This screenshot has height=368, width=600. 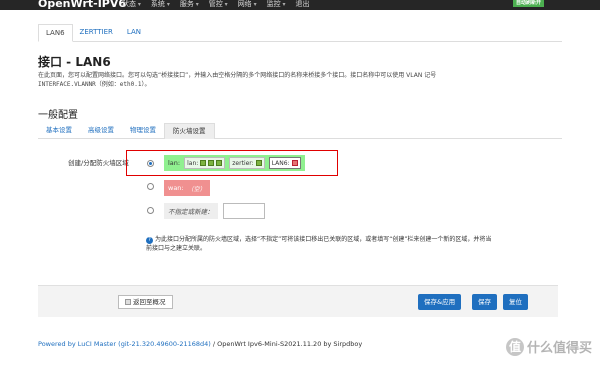 I want to click on zone-new-label: 不指定或新建：, so click(x=191, y=212).